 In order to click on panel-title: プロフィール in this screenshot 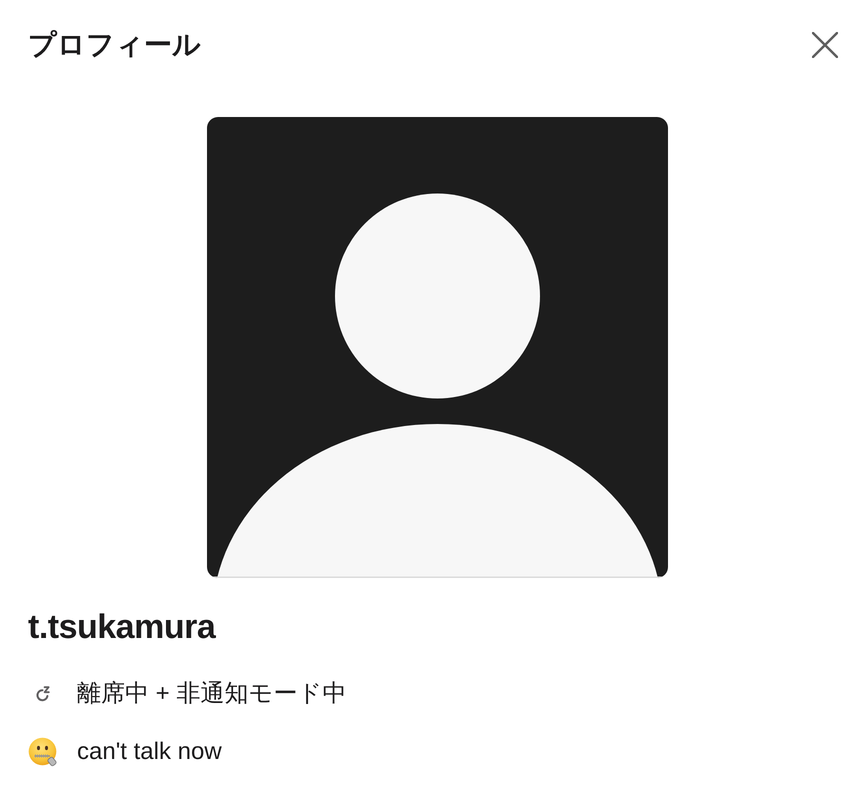, I will do `click(114, 45)`.